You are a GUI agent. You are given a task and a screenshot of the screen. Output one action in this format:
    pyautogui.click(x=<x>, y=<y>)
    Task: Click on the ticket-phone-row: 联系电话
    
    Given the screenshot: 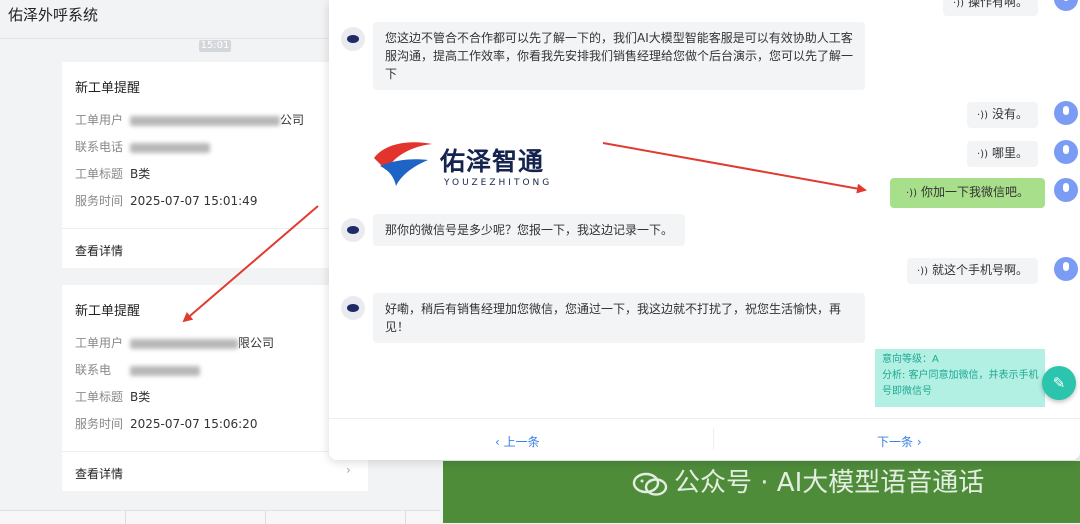 What is the action you would take?
    pyautogui.click(x=142, y=146)
    